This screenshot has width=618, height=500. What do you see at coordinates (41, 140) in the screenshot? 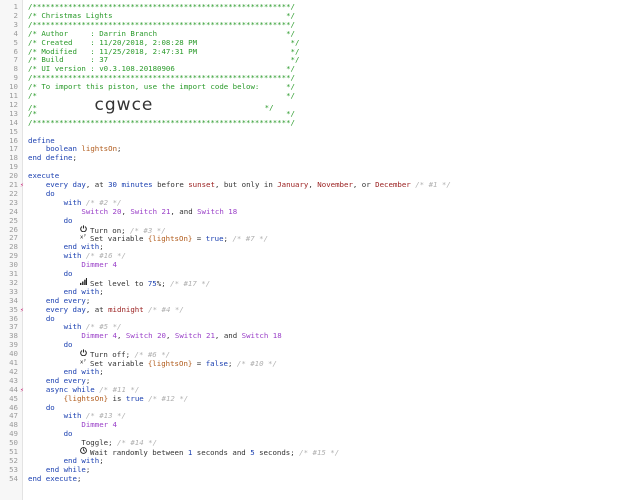
I see `token-kw: define` at bounding box center [41, 140].